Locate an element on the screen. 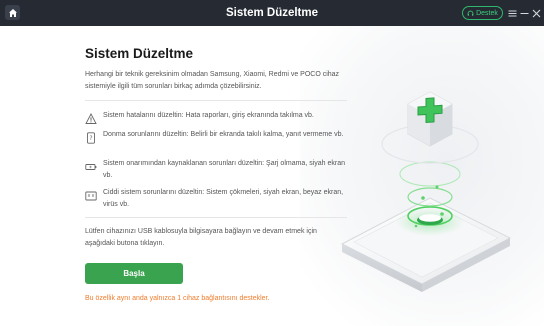  close-icon is located at coordinates (536, 13).